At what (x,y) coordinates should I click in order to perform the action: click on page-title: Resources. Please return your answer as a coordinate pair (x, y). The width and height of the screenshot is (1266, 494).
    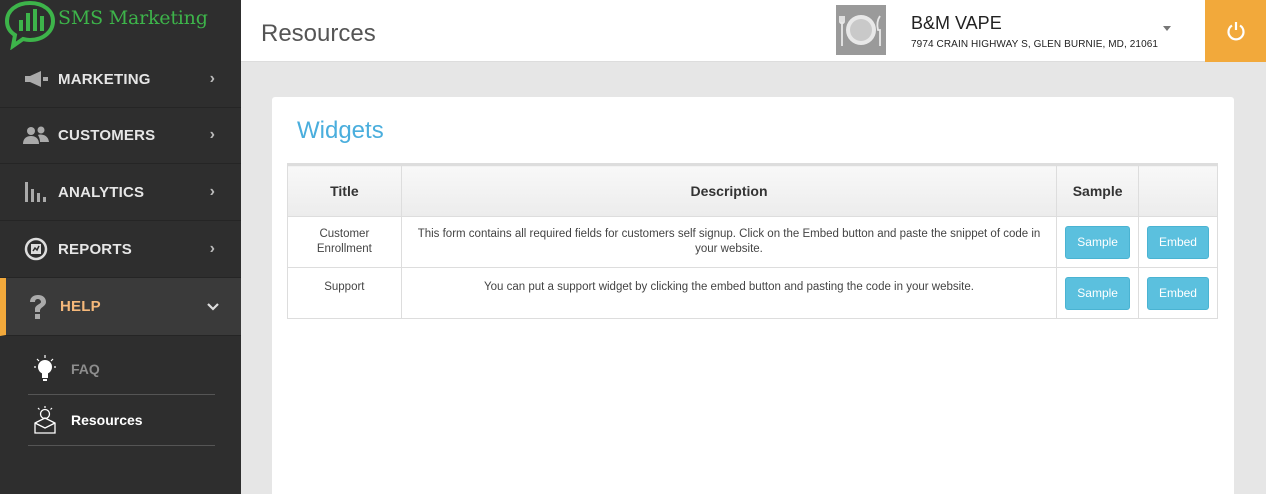
    Looking at the image, I should click on (318, 33).